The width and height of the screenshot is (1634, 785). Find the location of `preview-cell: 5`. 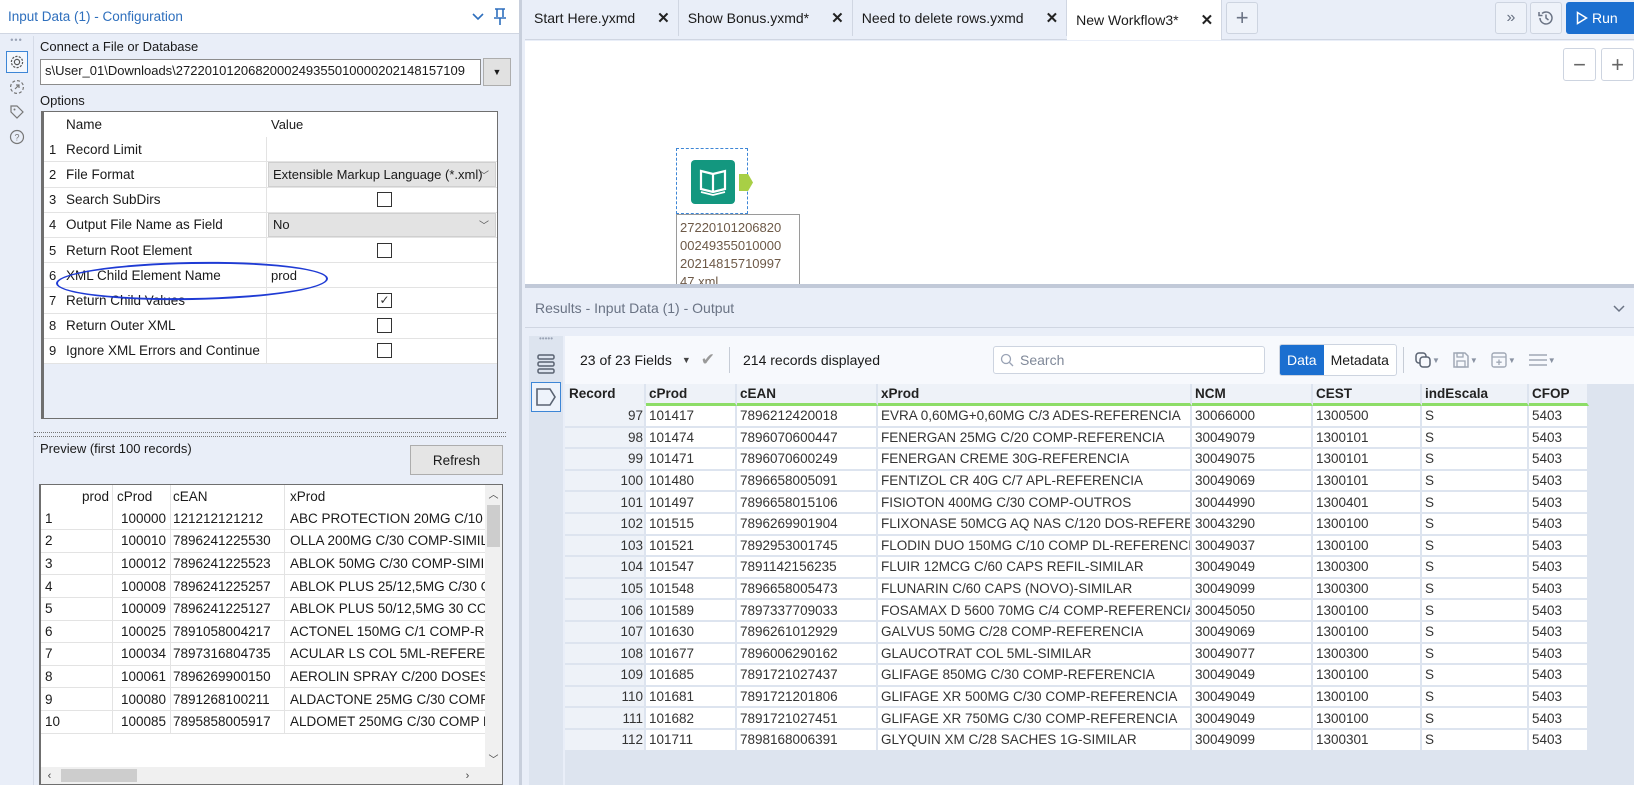

preview-cell: 5 is located at coordinates (49, 609).